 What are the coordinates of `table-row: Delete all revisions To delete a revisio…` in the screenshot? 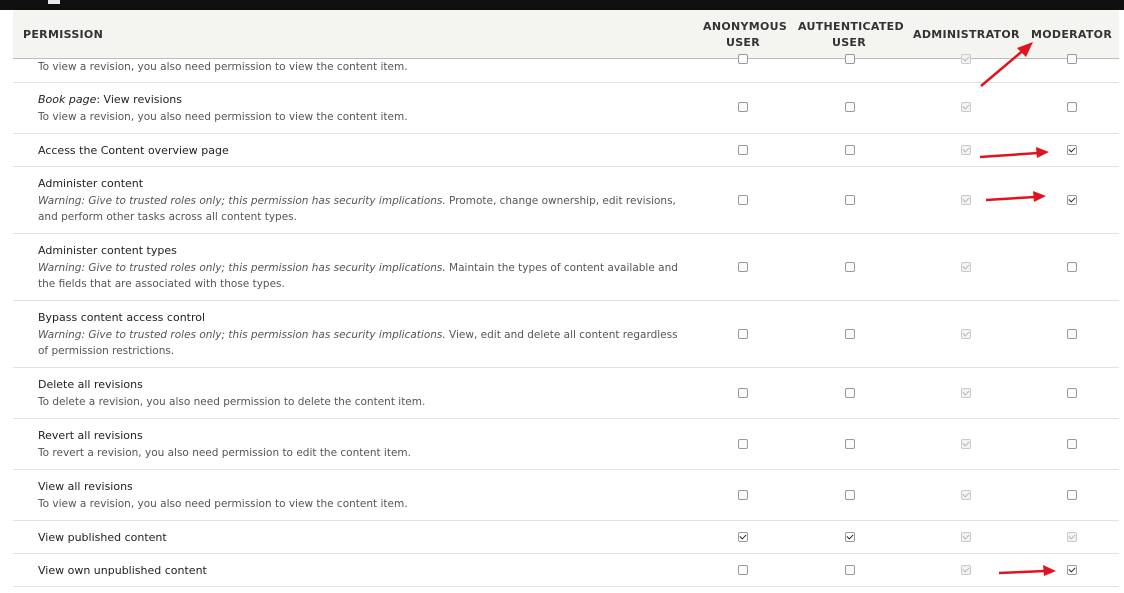 It's located at (566, 393).